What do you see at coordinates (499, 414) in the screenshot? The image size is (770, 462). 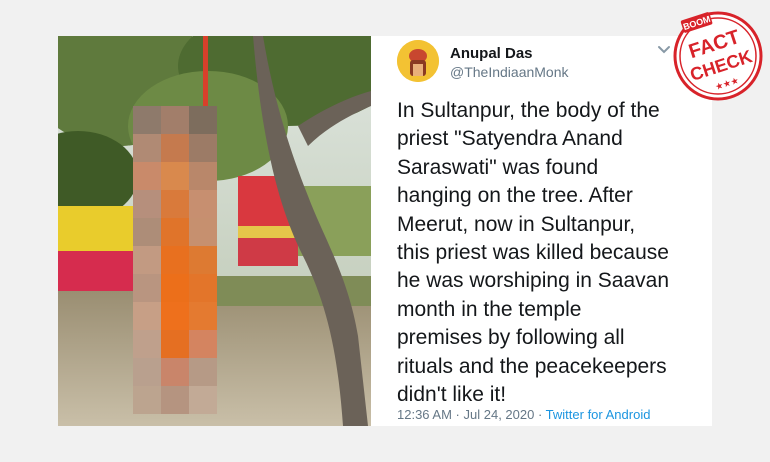 I see `tweet-date: Jul 24, 2020` at bounding box center [499, 414].